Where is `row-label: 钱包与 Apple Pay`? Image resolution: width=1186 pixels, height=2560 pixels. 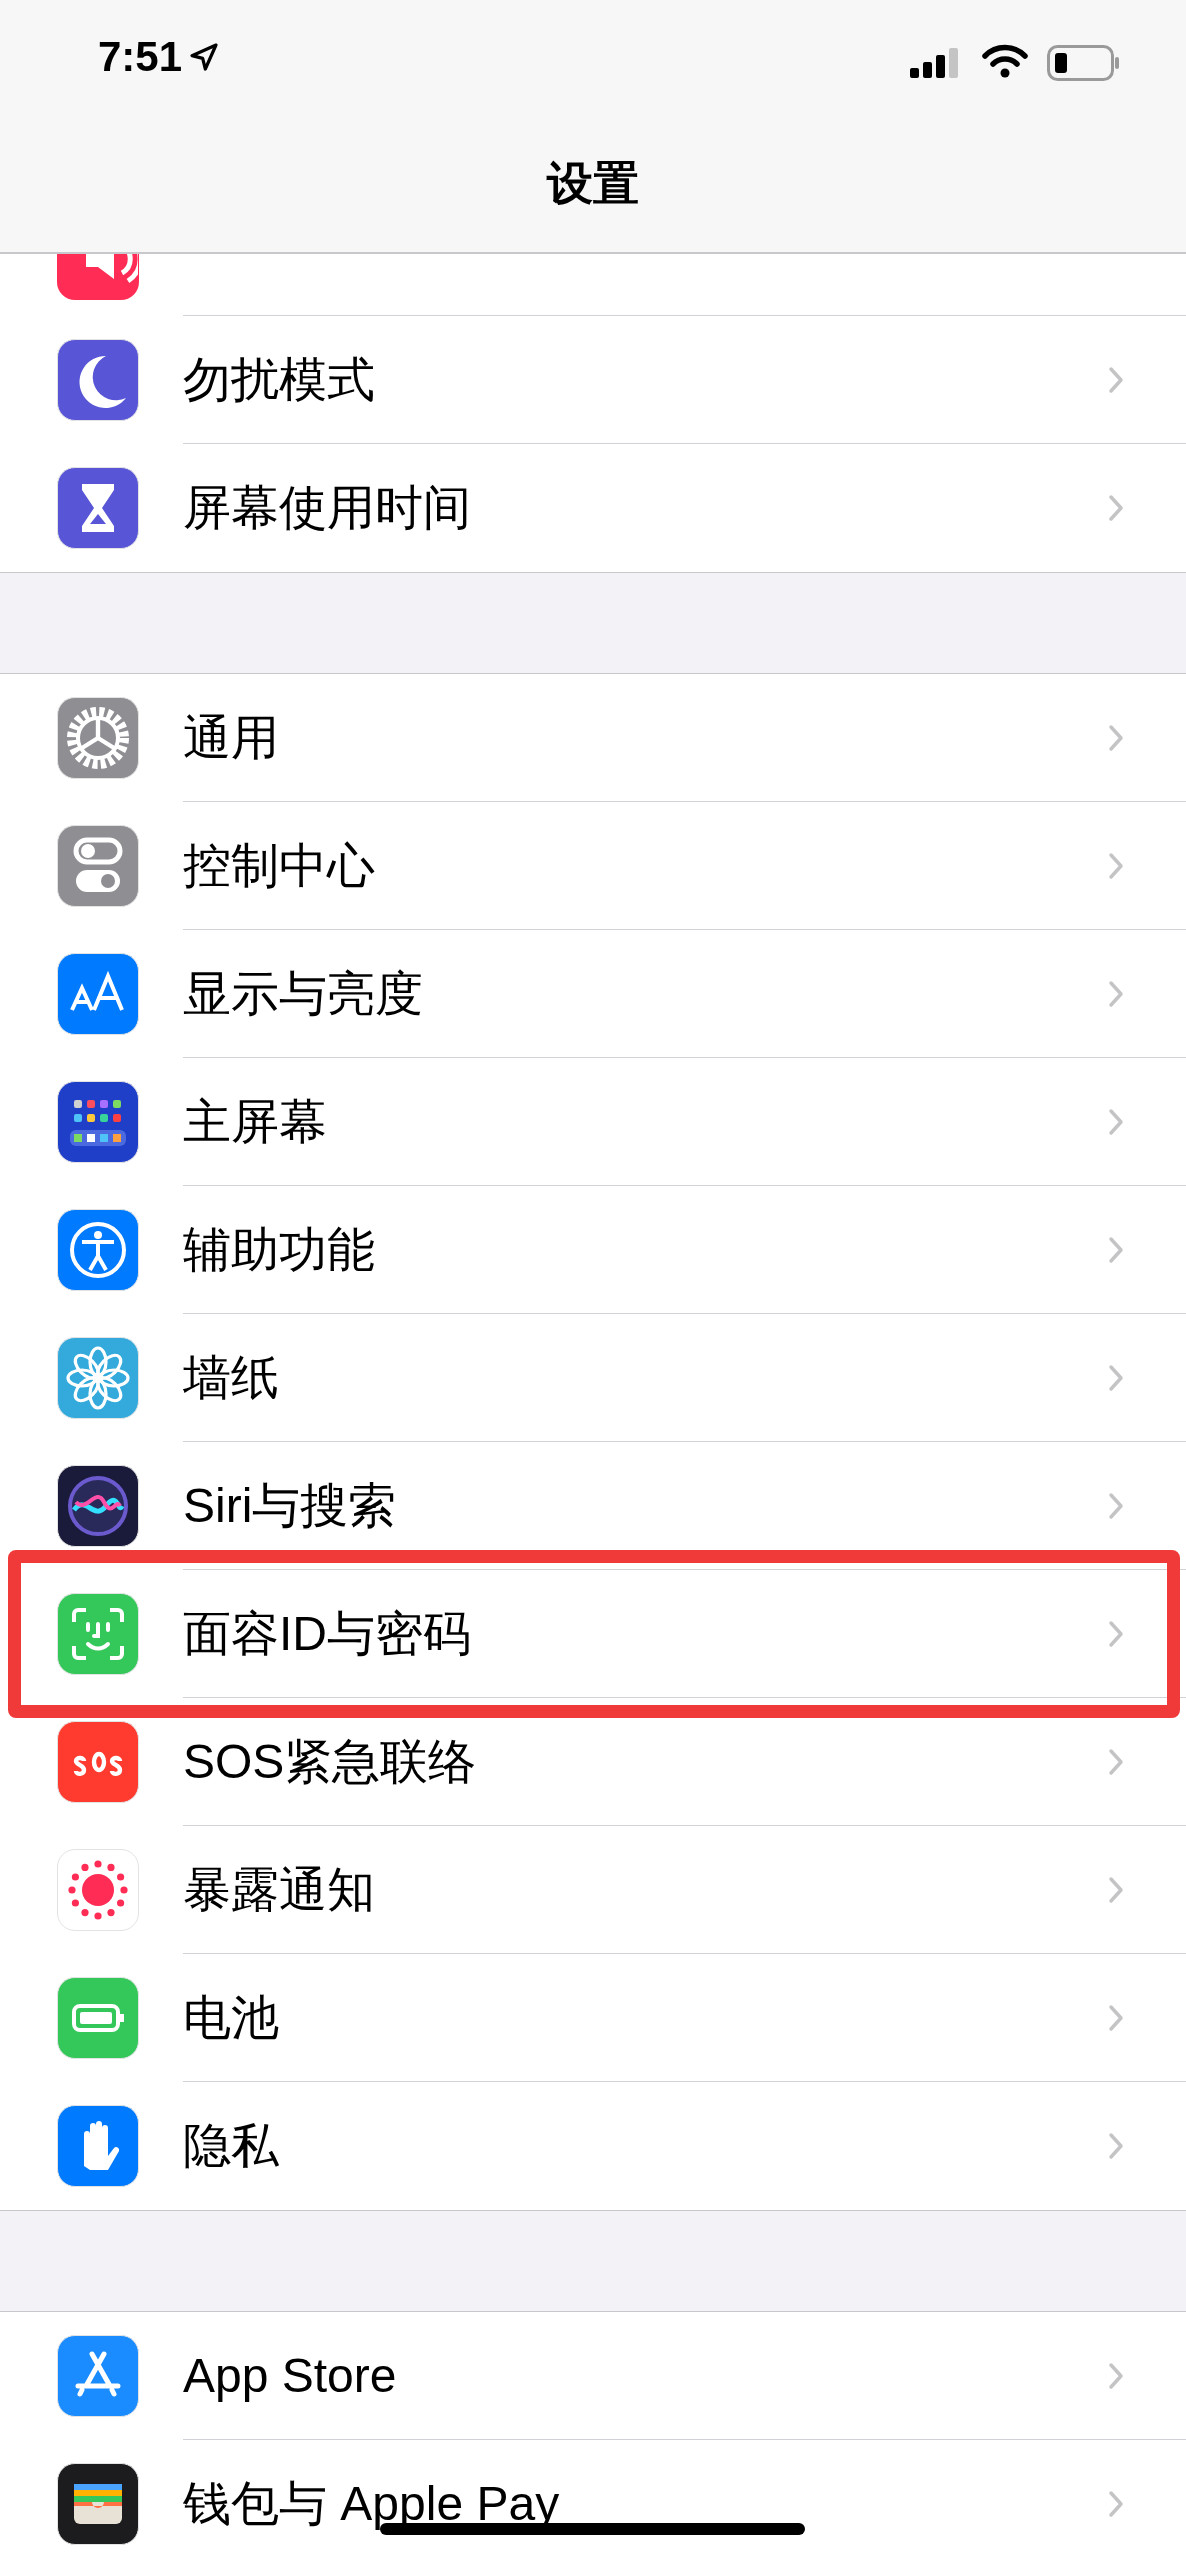
row-label: 钱包与 Apple Pay is located at coordinates (371, 2504).